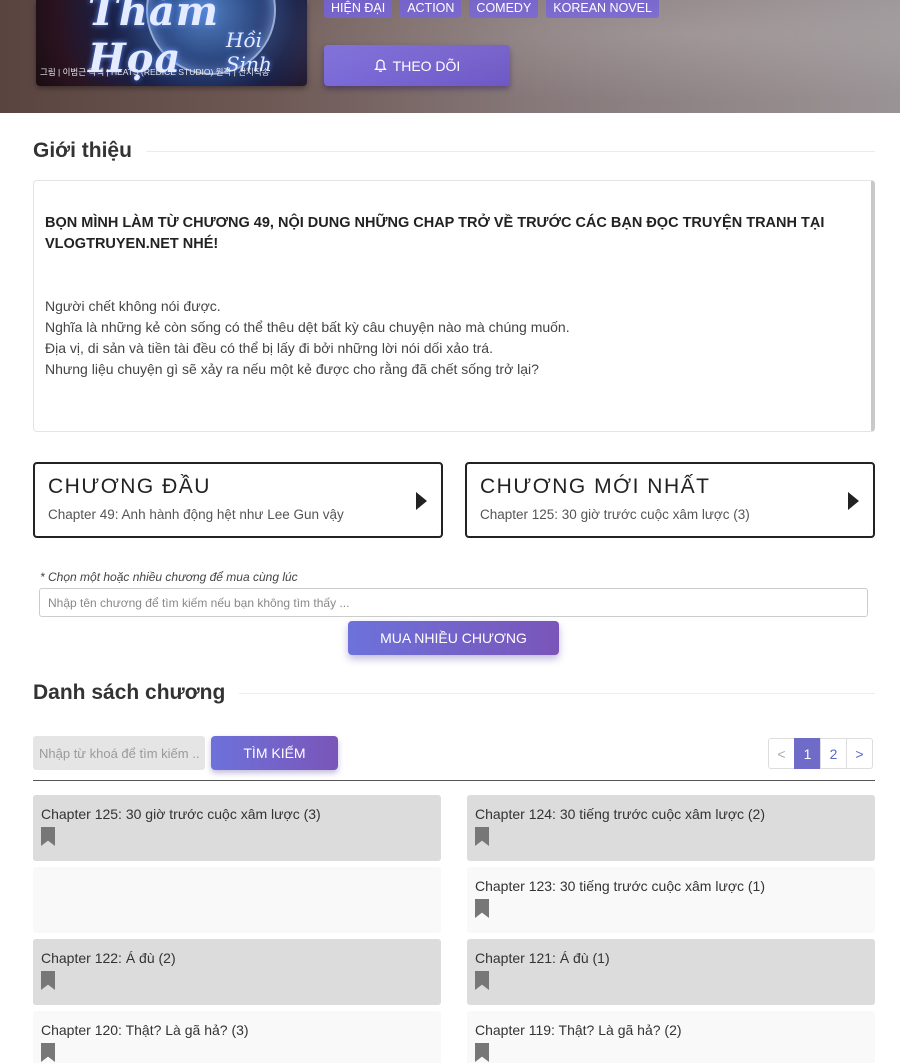 The width and height of the screenshot is (900, 1063). What do you see at coordinates (453, 638) in the screenshot?
I see `buy-multiple-button: MUA NHIỀU CHƯƠNG` at bounding box center [453, 638].